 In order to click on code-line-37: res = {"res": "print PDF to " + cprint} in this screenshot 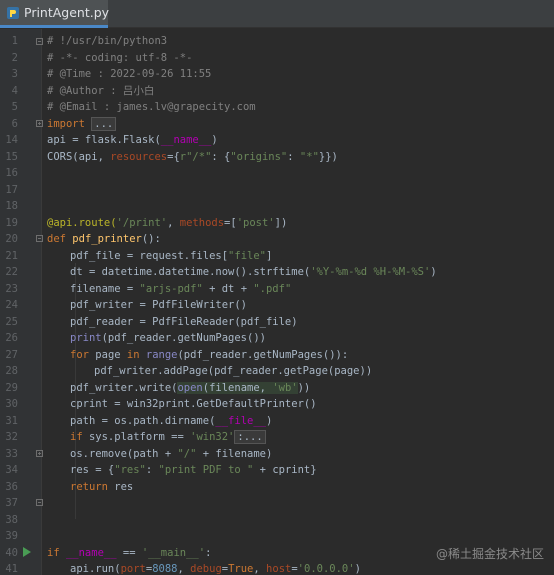, I will do `click(193, 470)`.